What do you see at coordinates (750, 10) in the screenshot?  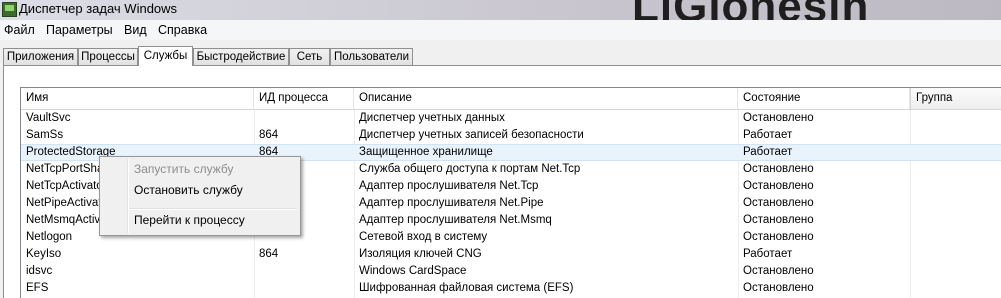 I see `watermark: LiGlonesin` at bounding box center [750, 10].